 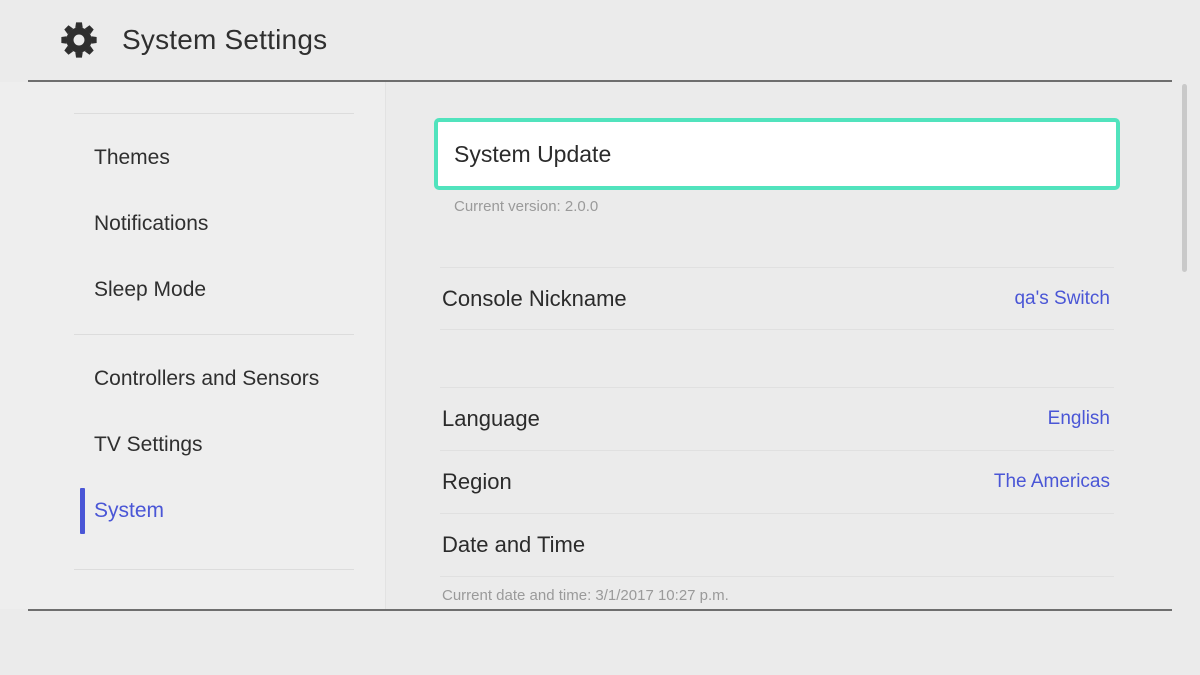 I want to click on app-header: System Settings, so click(x=600, y=40).